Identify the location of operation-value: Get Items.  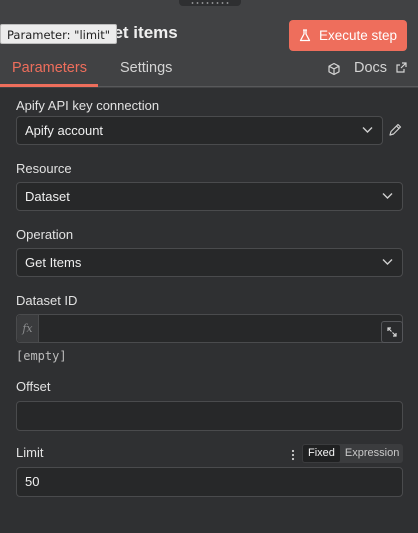
(53, 262).